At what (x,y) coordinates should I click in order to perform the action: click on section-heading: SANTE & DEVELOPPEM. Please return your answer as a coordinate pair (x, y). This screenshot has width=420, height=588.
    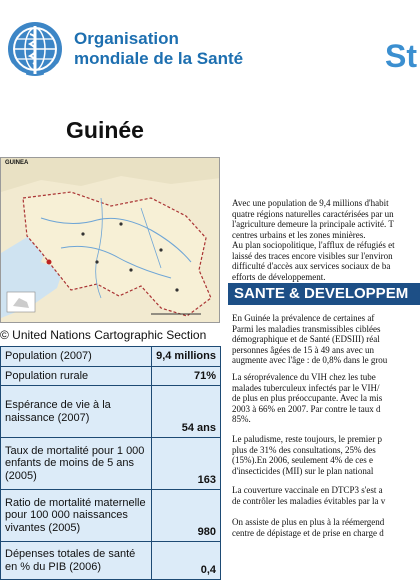
    Looking at the image, I should click on (324, 294).